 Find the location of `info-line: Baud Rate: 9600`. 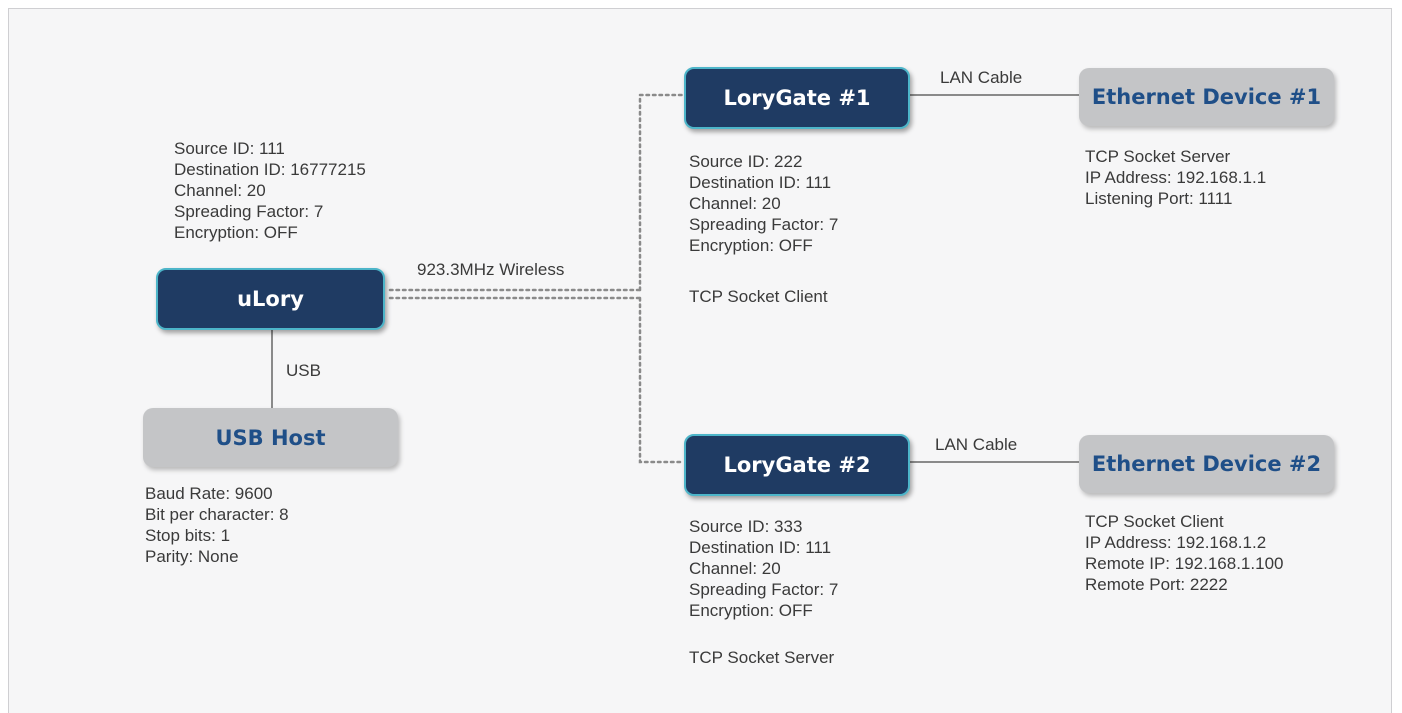

info-line: Baud Rate: 9600 is located at coordinates (209, 493).